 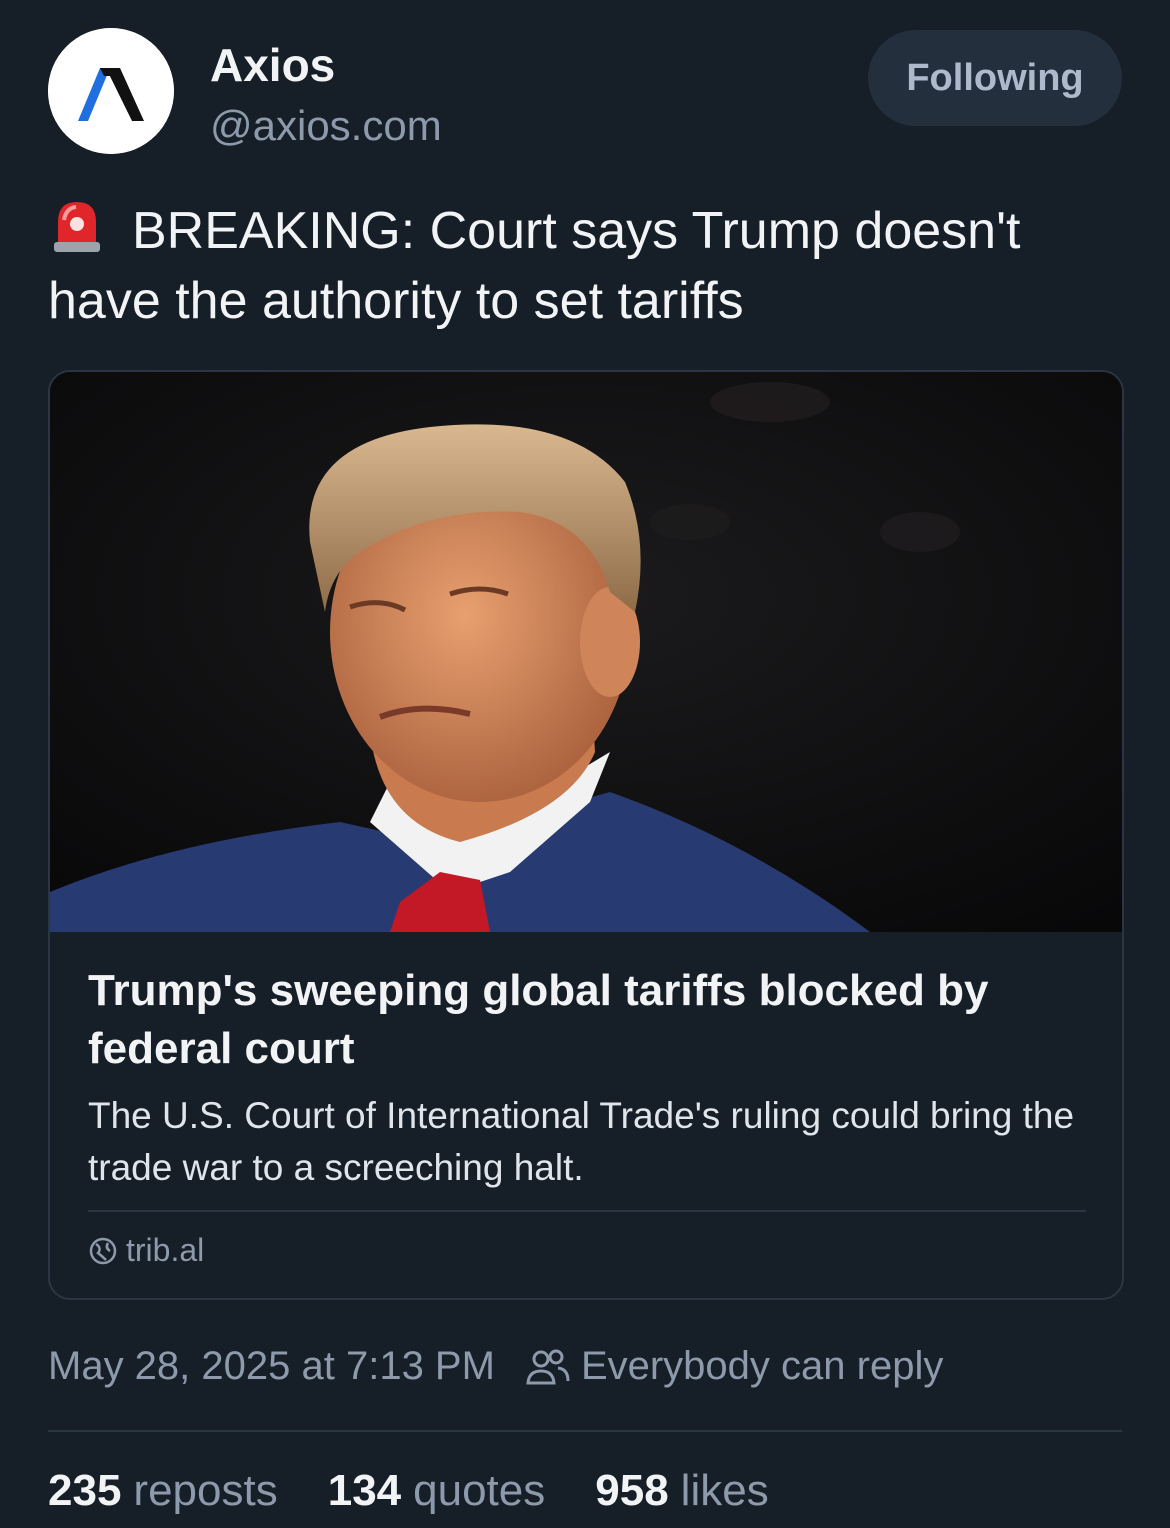 I want to click on avatar, so click(x=111, y=91).